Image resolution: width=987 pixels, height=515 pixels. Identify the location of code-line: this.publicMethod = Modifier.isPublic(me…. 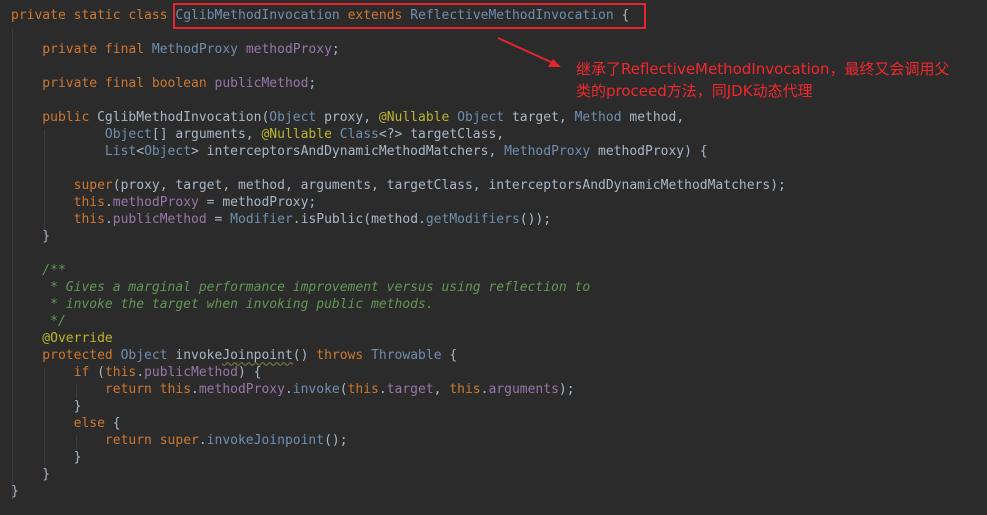
(281, 219).